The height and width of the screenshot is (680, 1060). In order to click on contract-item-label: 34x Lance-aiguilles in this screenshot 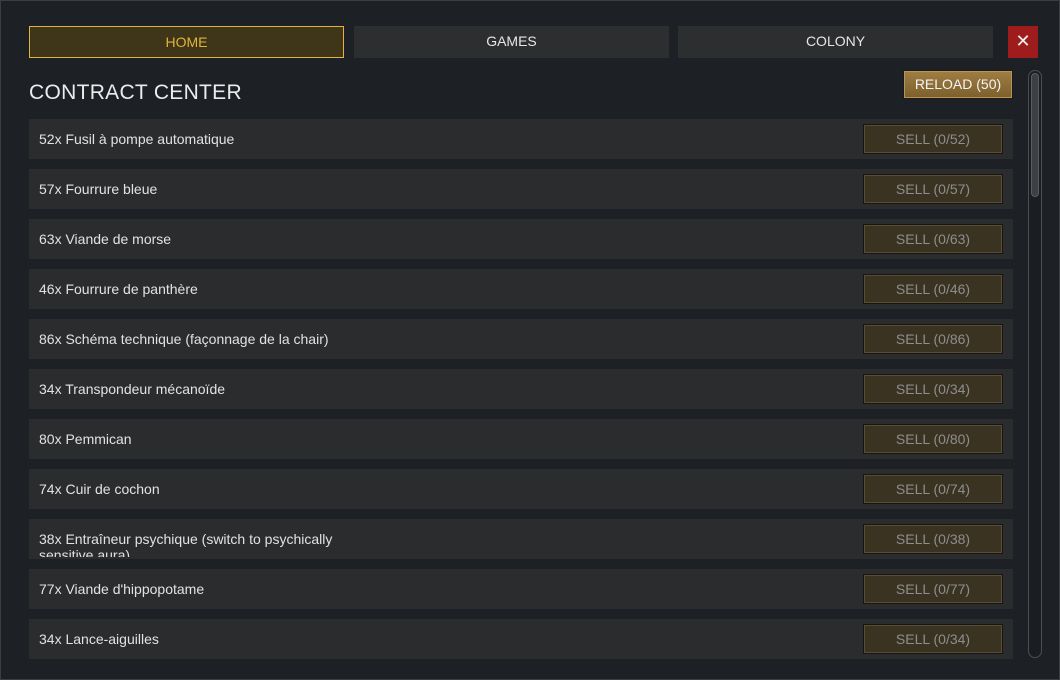, I will do `click(99, 639)`.